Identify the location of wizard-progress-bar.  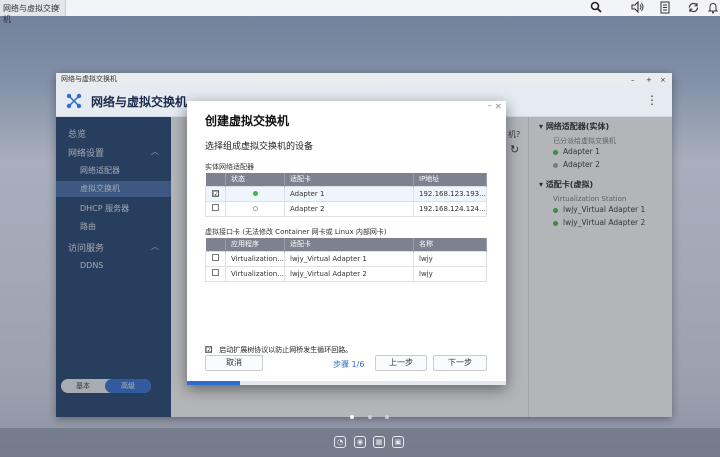
(346, 383).